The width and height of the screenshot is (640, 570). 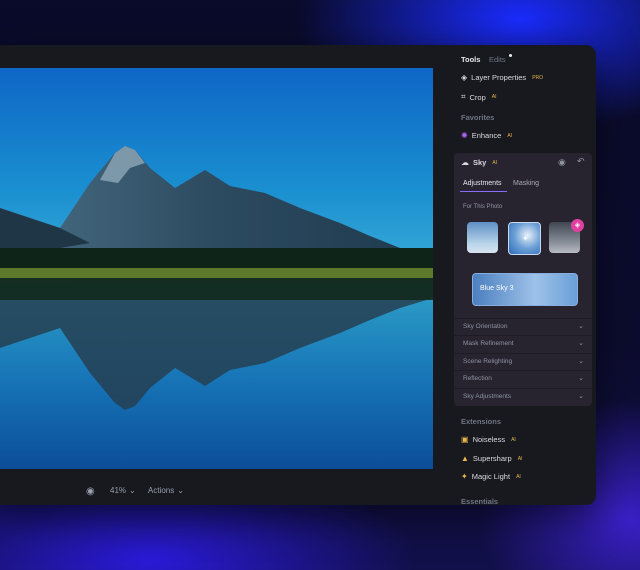 I want to click on subtab-adjustments: Adjustments, so click(x=482, y=183).